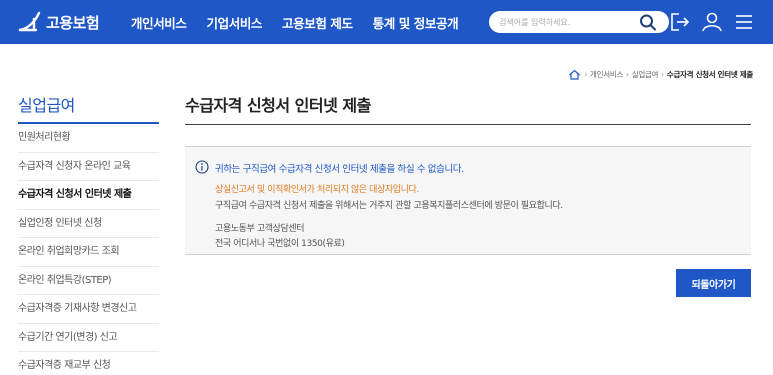 Image resolution: width=773 pixels, height=375 pixels. I want to click on search-input, so click(564, 22).